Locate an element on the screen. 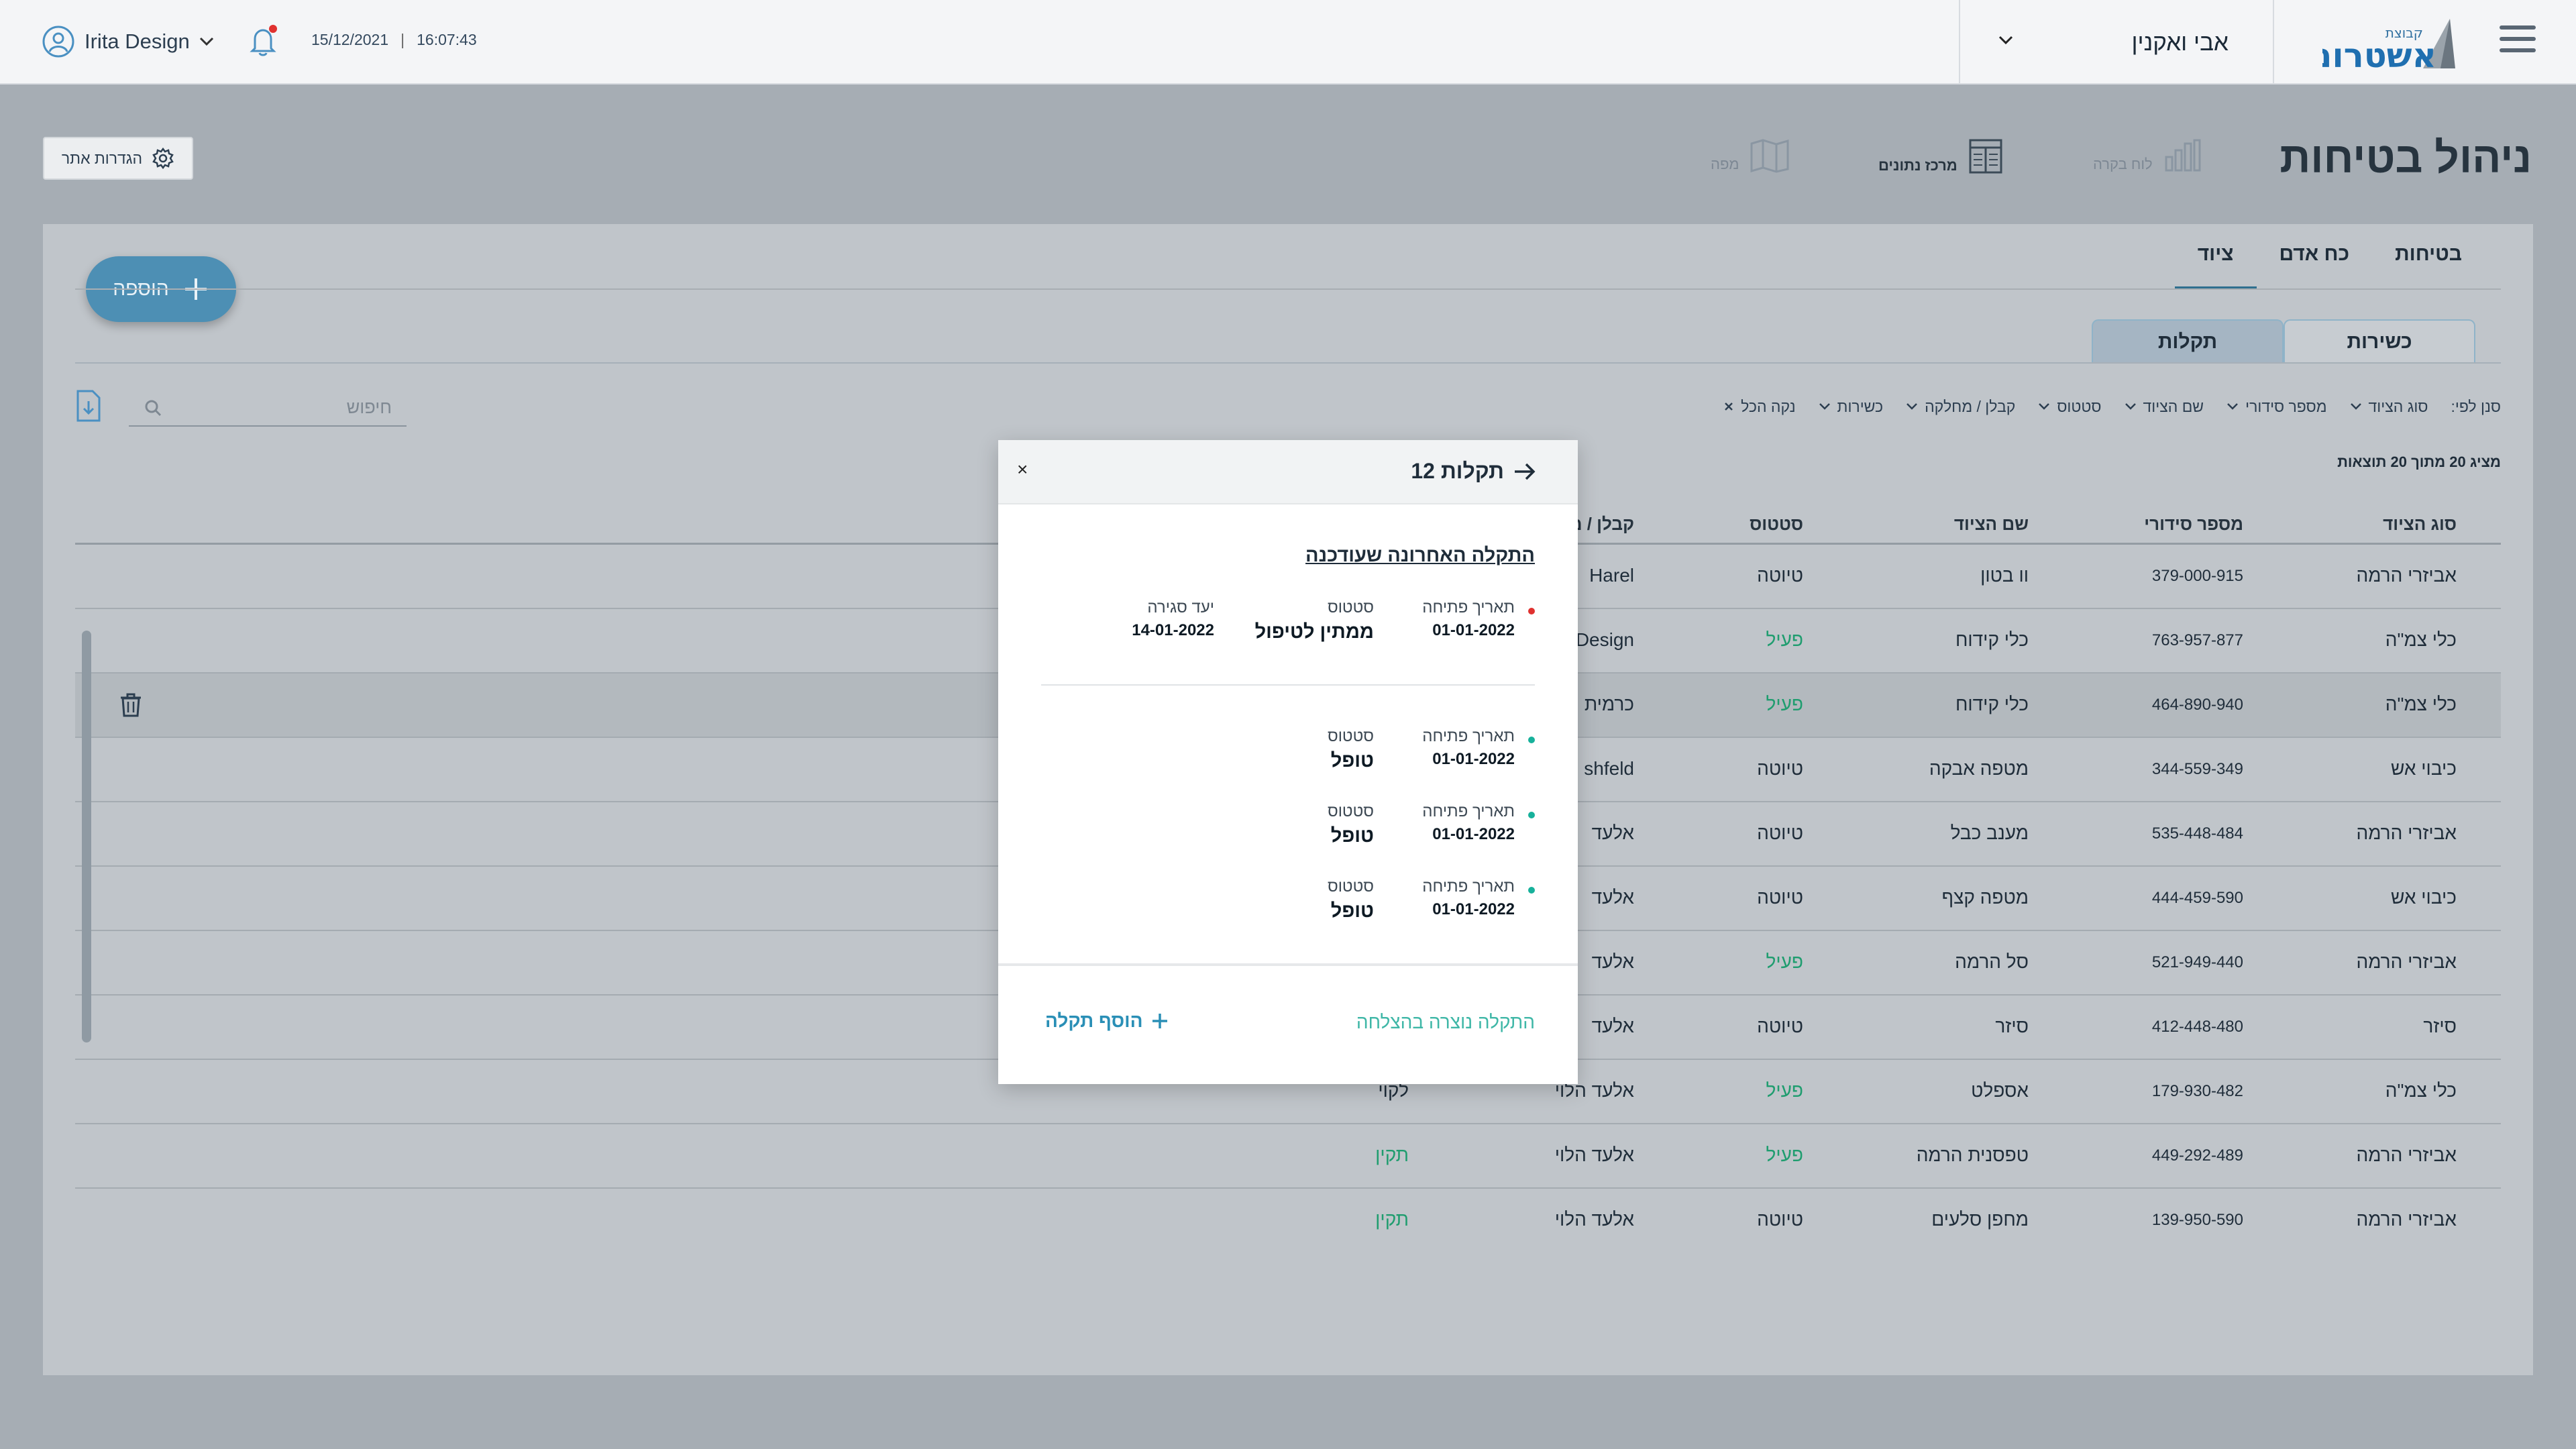  arrow-icon is located at coordinates (1524, 472).